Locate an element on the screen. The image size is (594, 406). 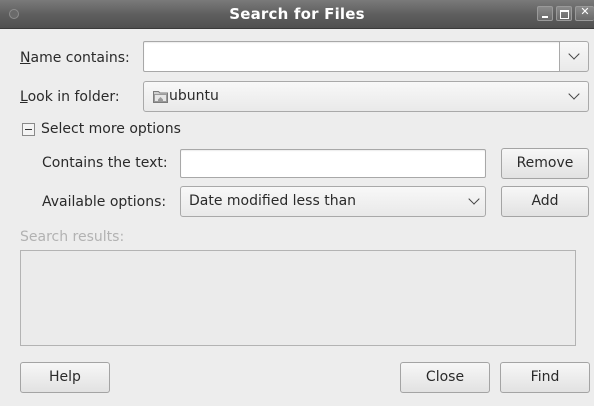
close-icon: ✕ is located at coordinates (585, 11).